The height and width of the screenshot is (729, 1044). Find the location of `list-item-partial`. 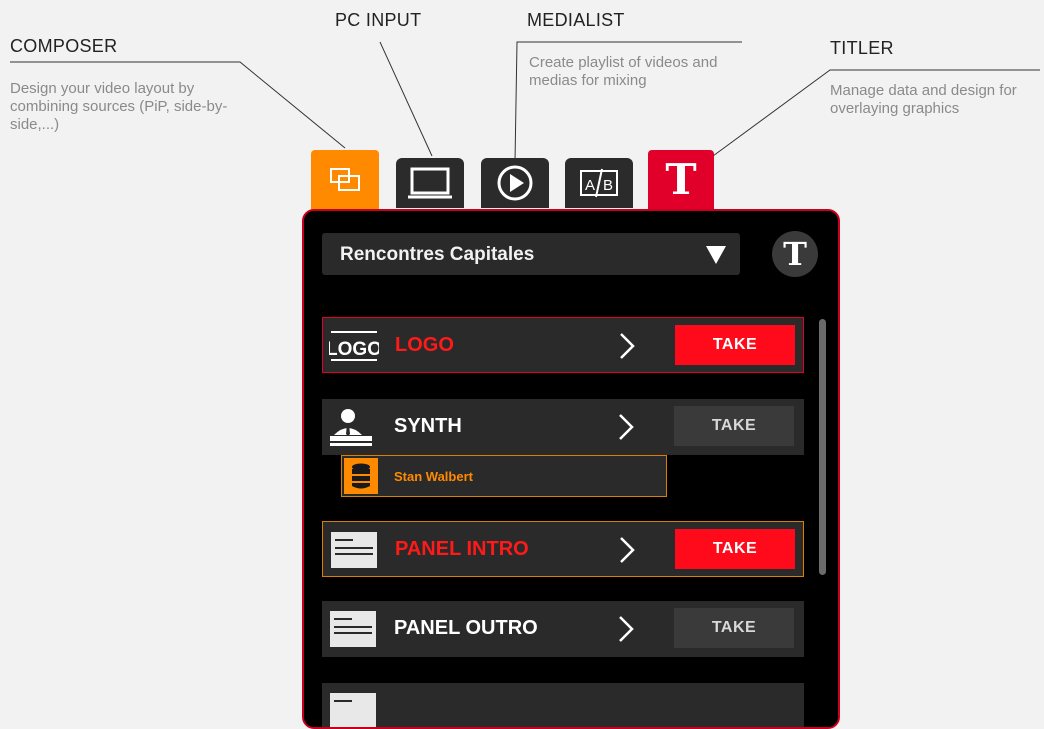

list-item-partial is located at coordinates (563, 705).